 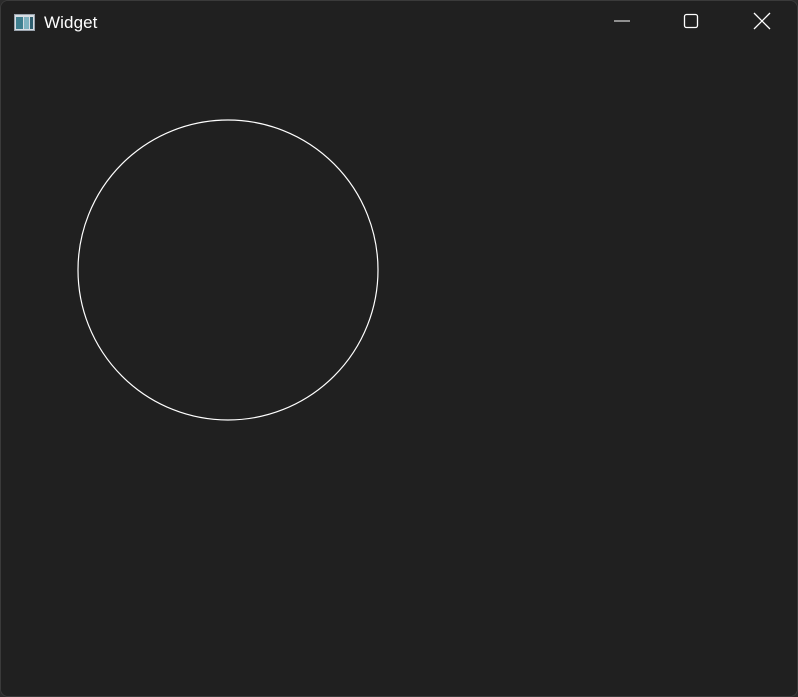 I want to click on close-button, so click(x=762, y=23).